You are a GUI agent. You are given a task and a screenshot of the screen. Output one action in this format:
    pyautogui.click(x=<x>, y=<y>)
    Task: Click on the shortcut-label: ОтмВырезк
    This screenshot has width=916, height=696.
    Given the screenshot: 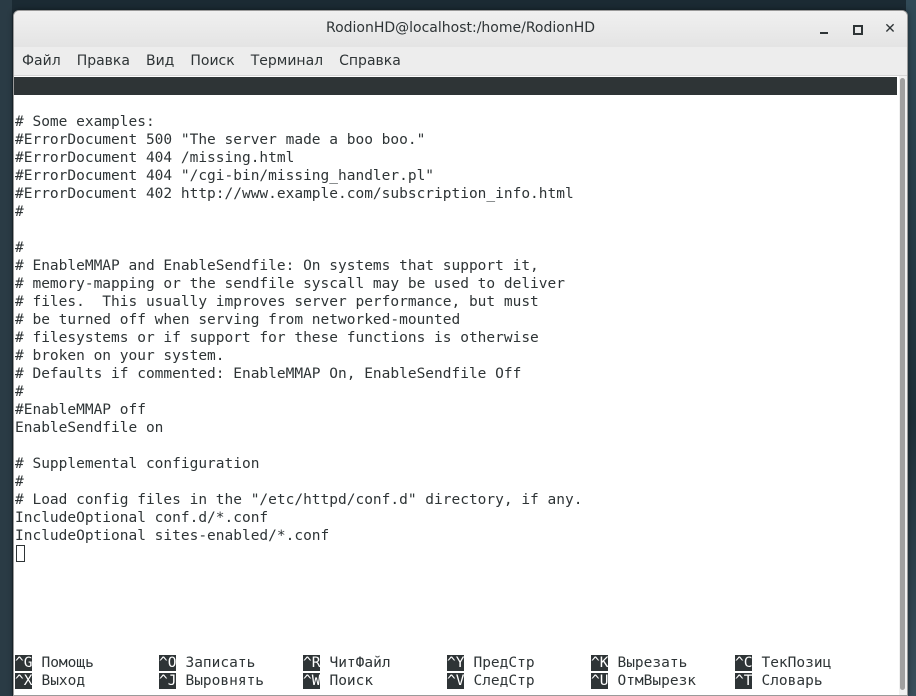 What is the action you would take?
    pyautogui.click(x=657, y=681)
    